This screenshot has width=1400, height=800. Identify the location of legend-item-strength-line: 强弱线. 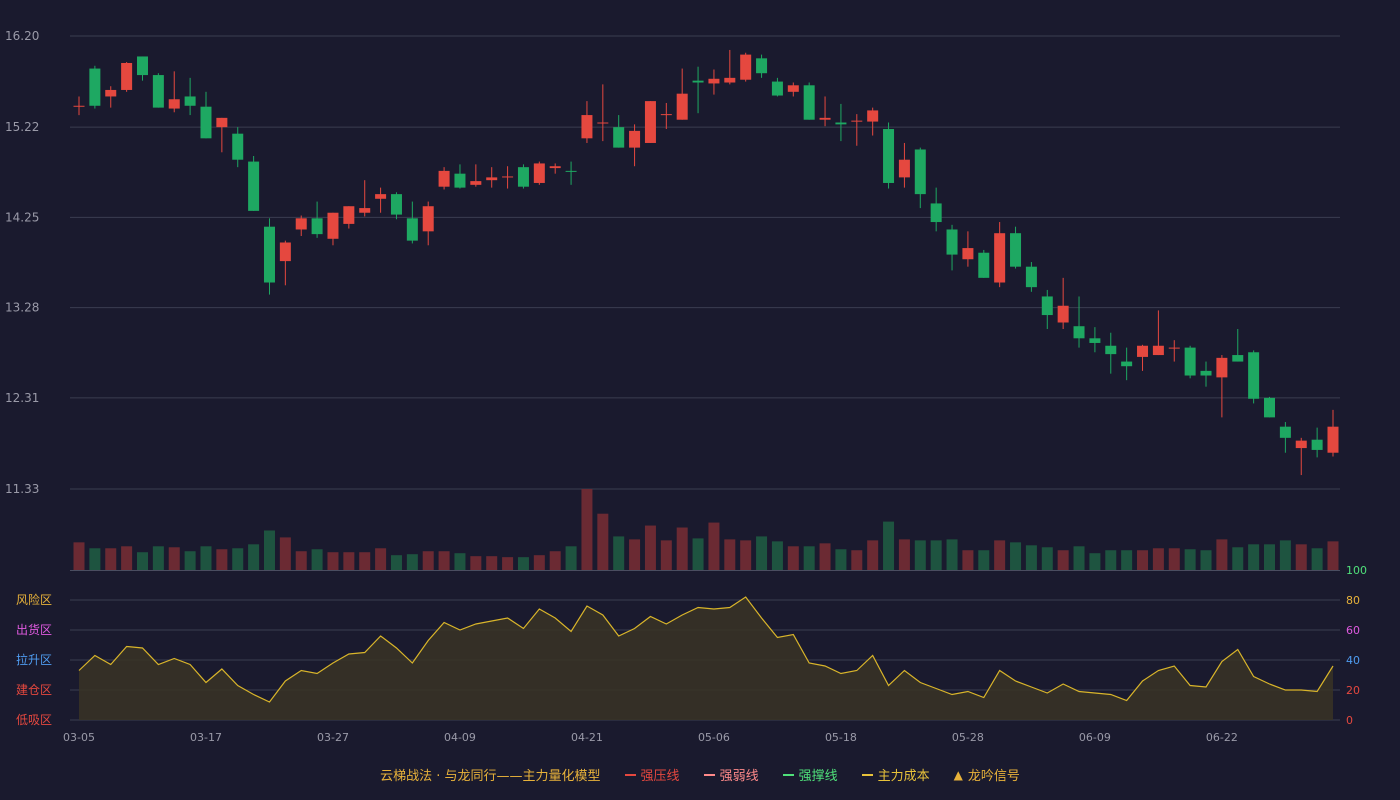
(731, 774).